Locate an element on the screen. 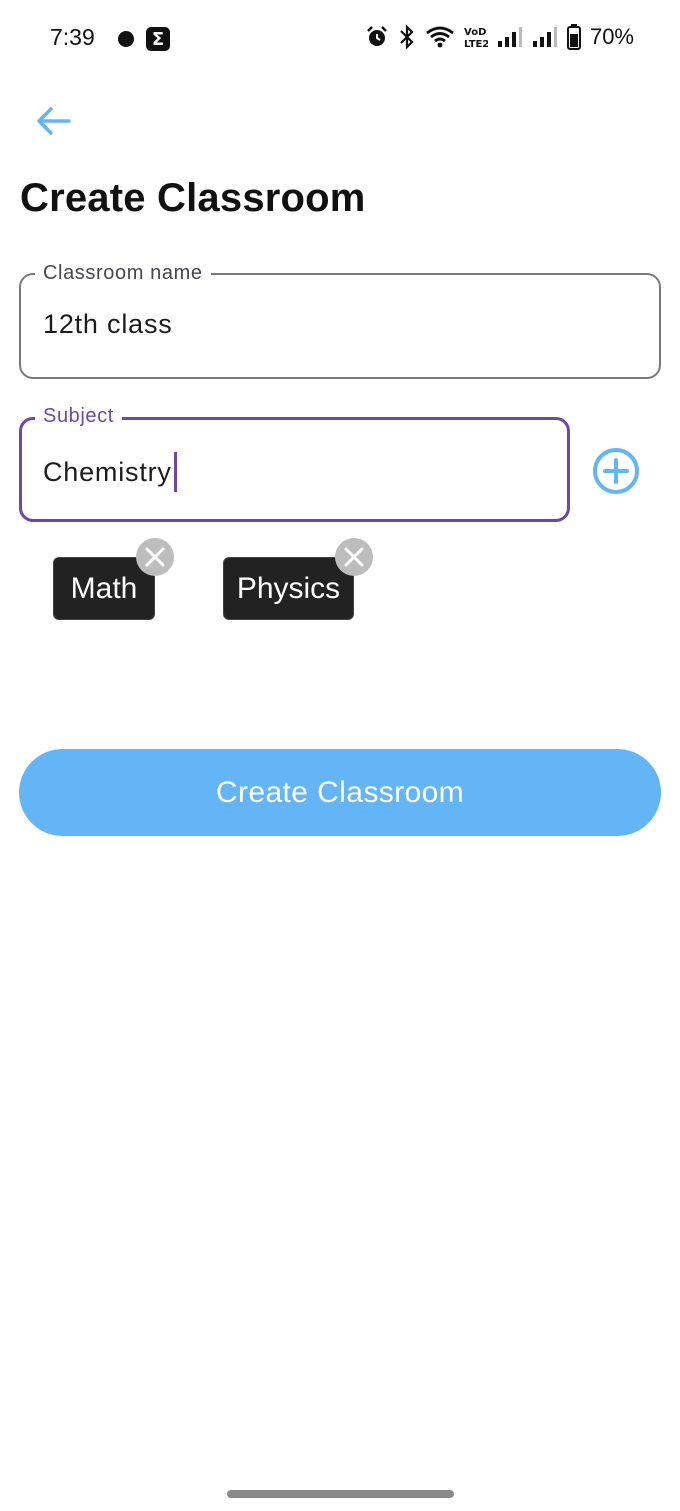 Image resolution: width=680 pixels, height=1511 pixels. classroom-name-field: Classroom name 12th class is located at coordinates (340, 320).